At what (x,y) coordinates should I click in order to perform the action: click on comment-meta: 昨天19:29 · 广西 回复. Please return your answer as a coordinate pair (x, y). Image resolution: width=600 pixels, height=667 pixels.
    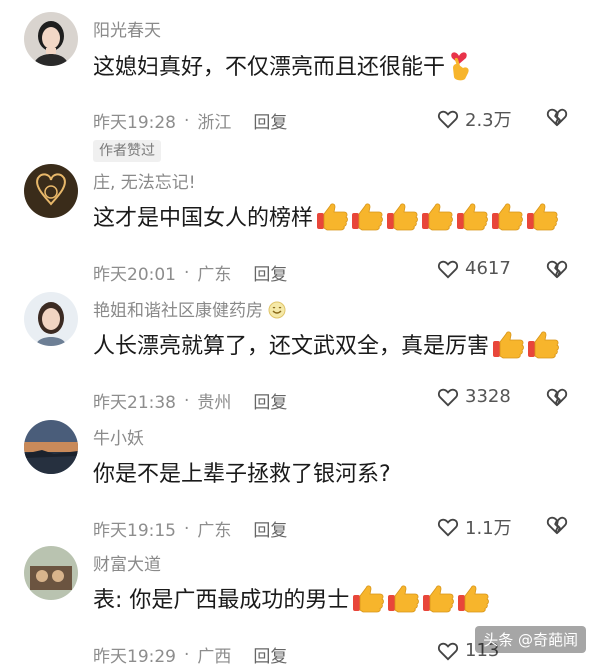
    Looking at the image, I should click on (190, 654).